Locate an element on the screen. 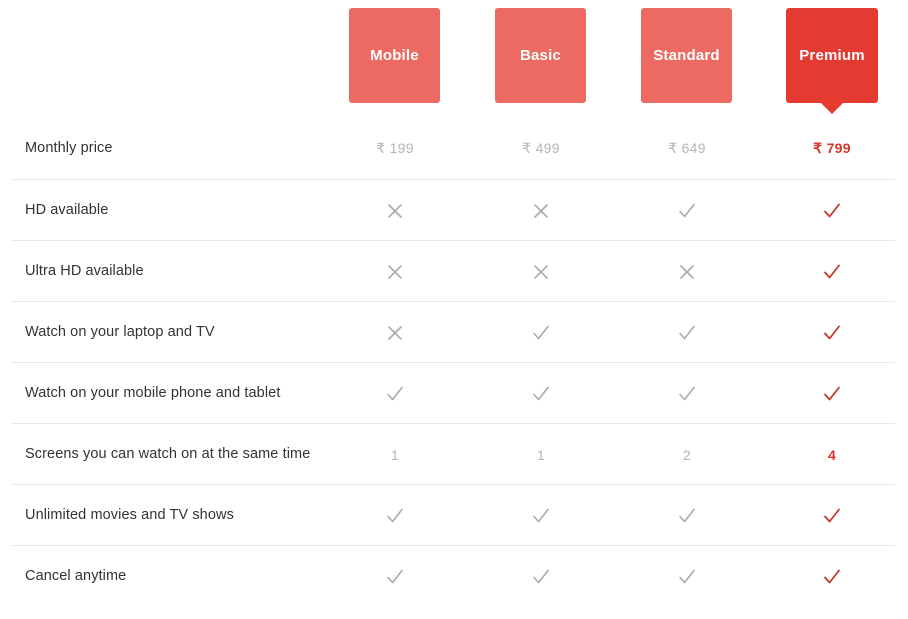 The image size is (908, 619). feature-row: HD available is located at coordinates (453, 209).